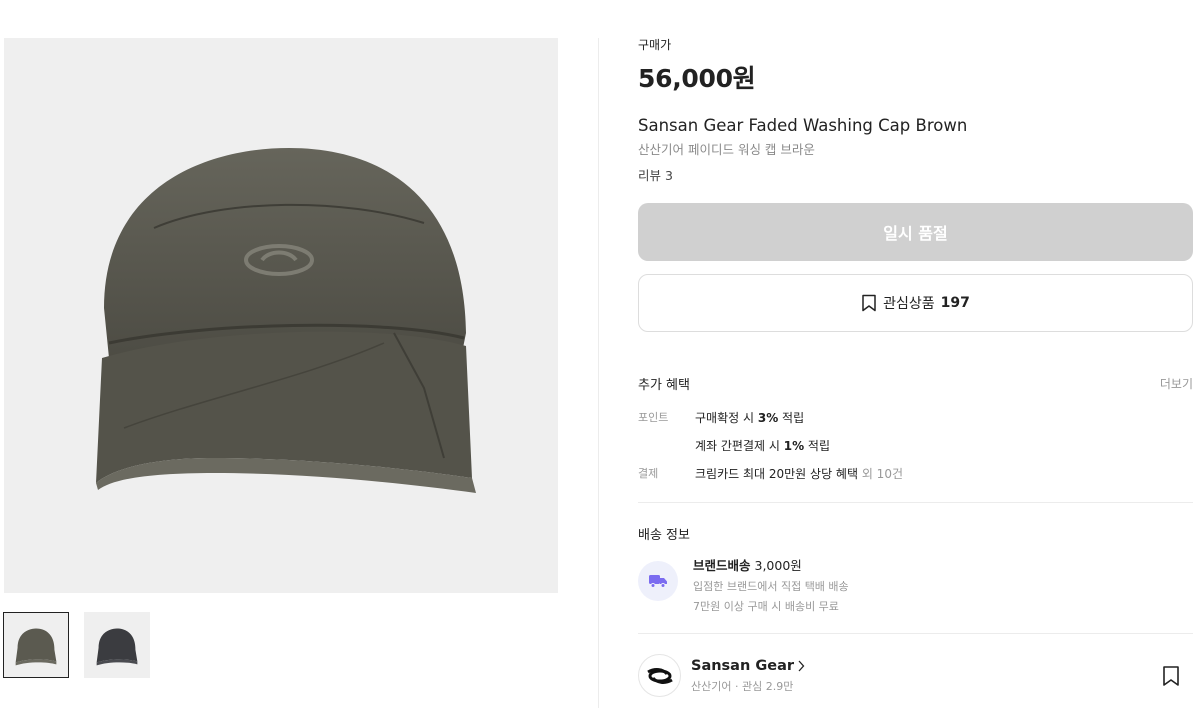  What do you see at coordinates (598, 373) in the screenshot?
I see `vertical-divider` at bounding box center [598, 373].